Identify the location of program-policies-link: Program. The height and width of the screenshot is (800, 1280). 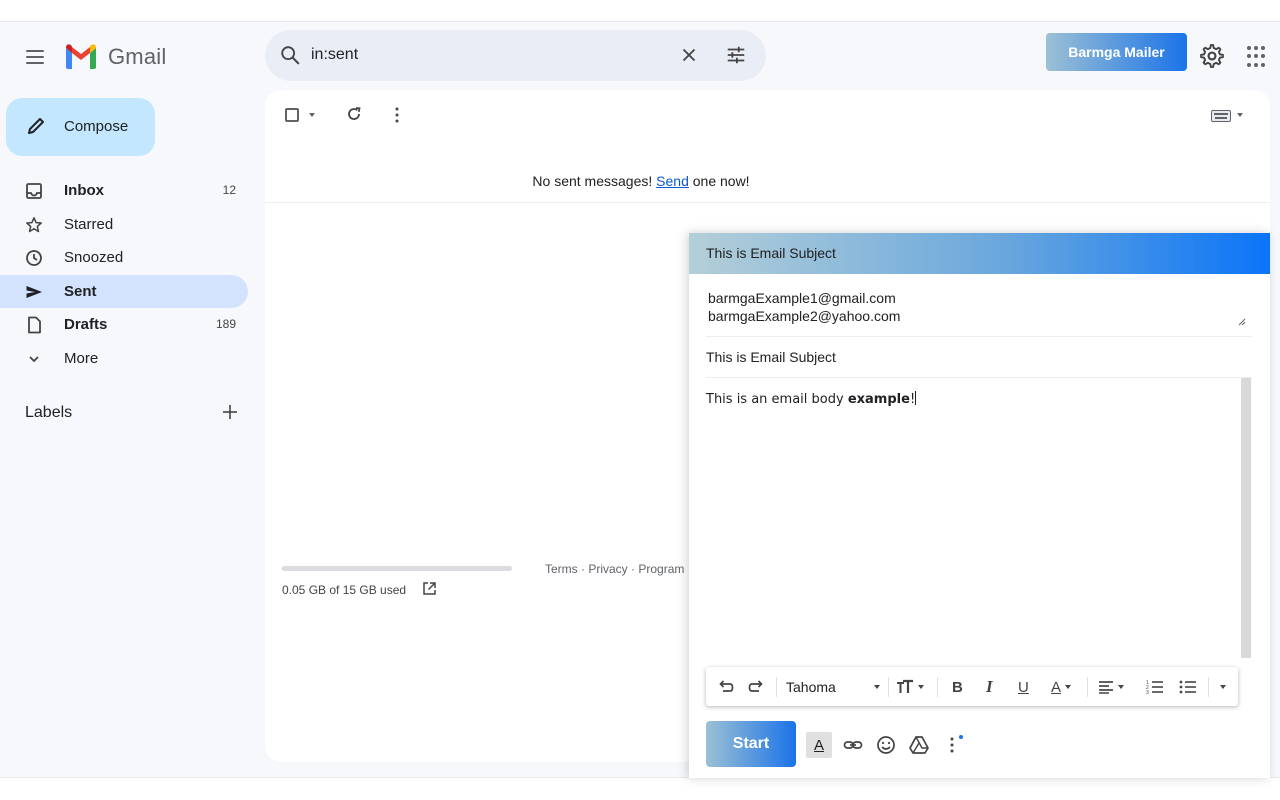
(661, 569).